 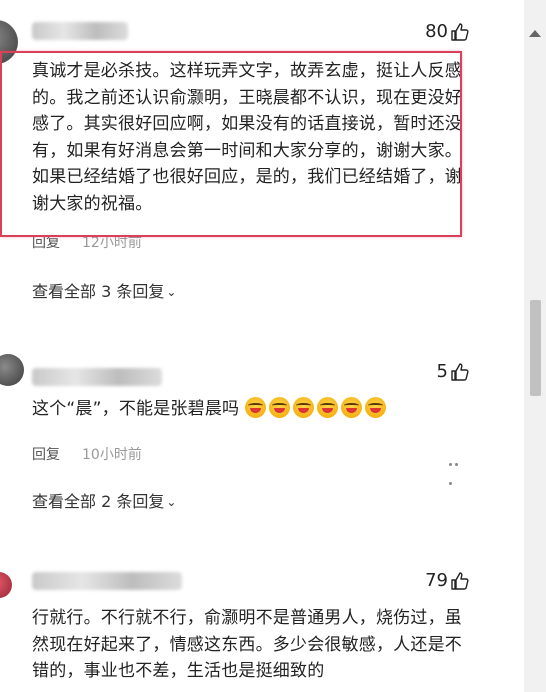 What do you see at coordinates (436, 580) in the screenshot?
I see `like-count: 79` at bounding box center [436, 580].